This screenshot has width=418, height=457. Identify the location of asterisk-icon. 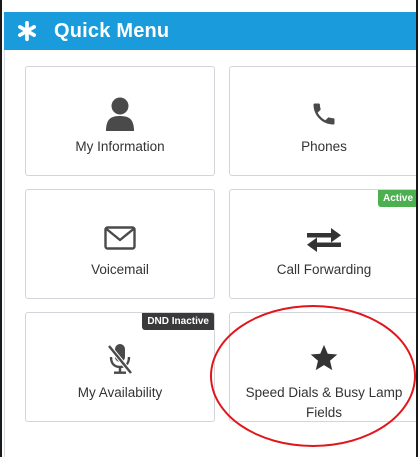
(27, 31).